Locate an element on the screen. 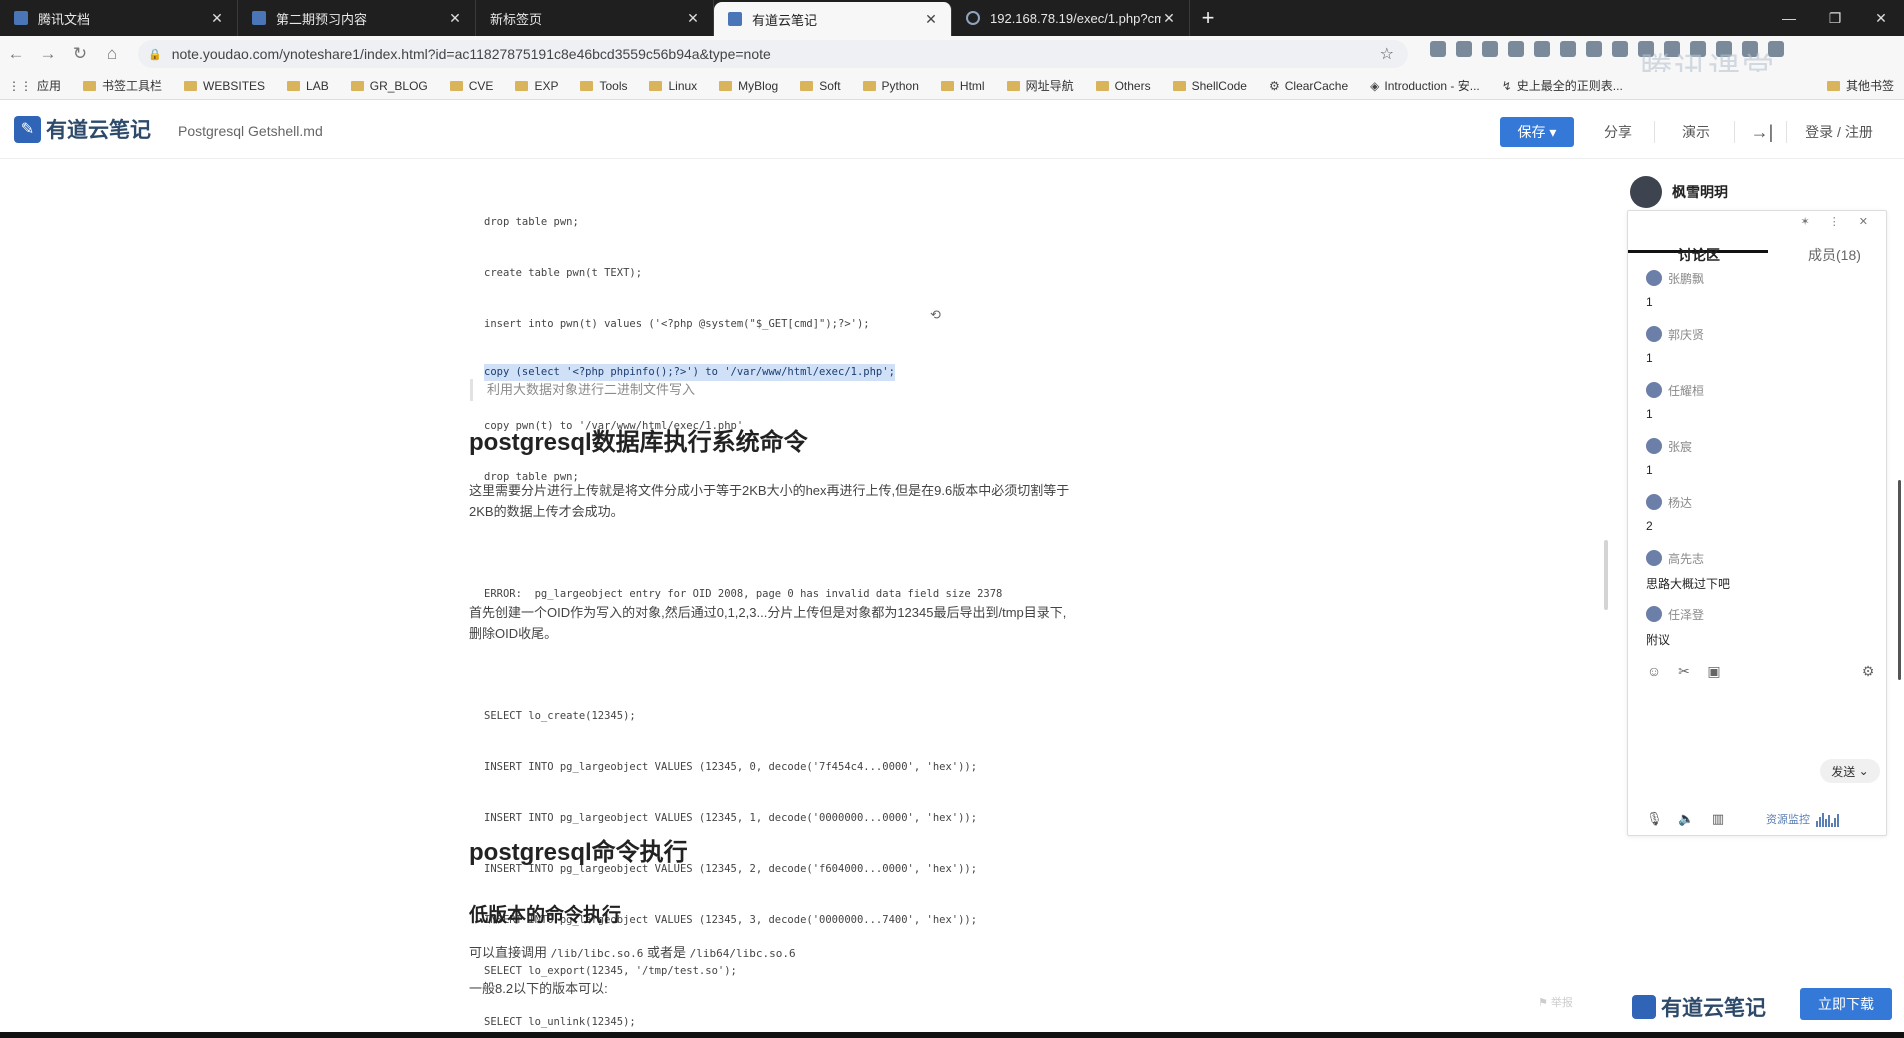  bookmark-folder: Soft is located at coordinates (820, 85).